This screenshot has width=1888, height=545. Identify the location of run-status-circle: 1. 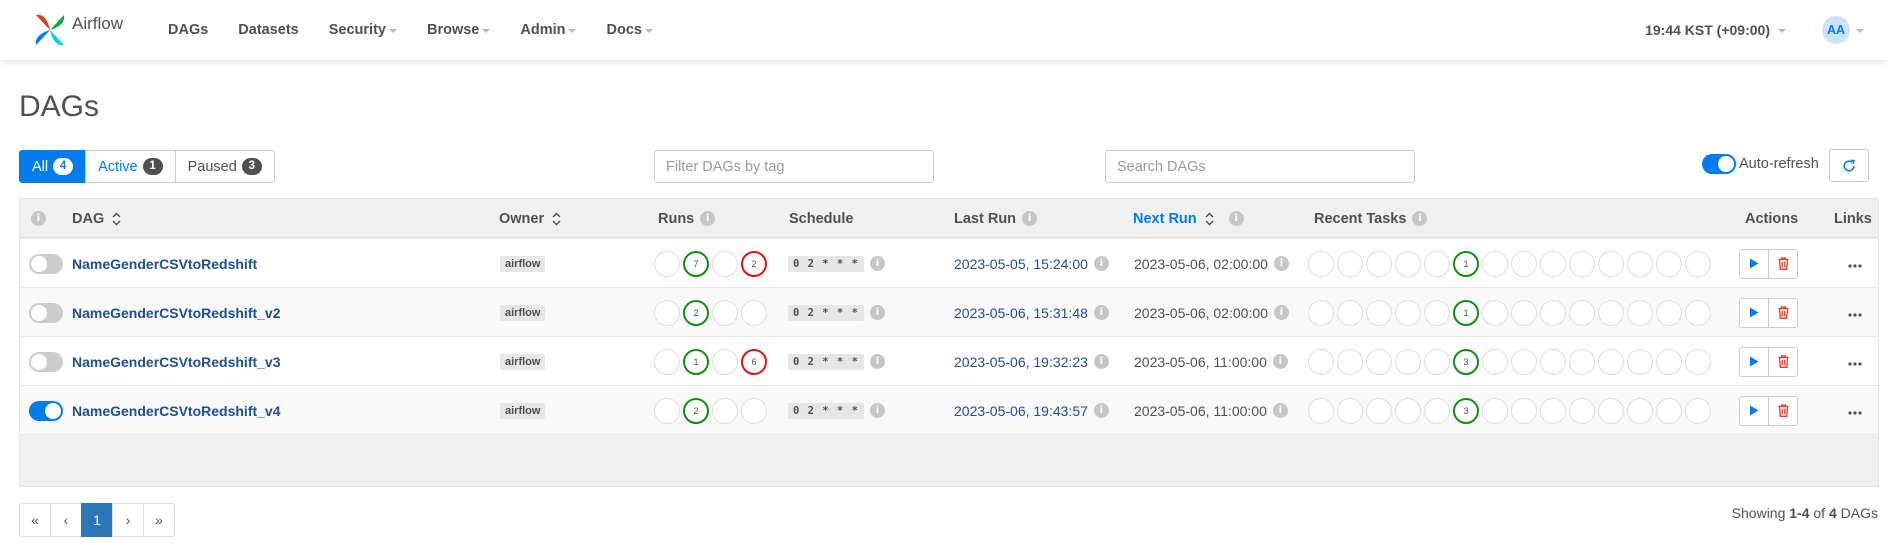
(696, 361).